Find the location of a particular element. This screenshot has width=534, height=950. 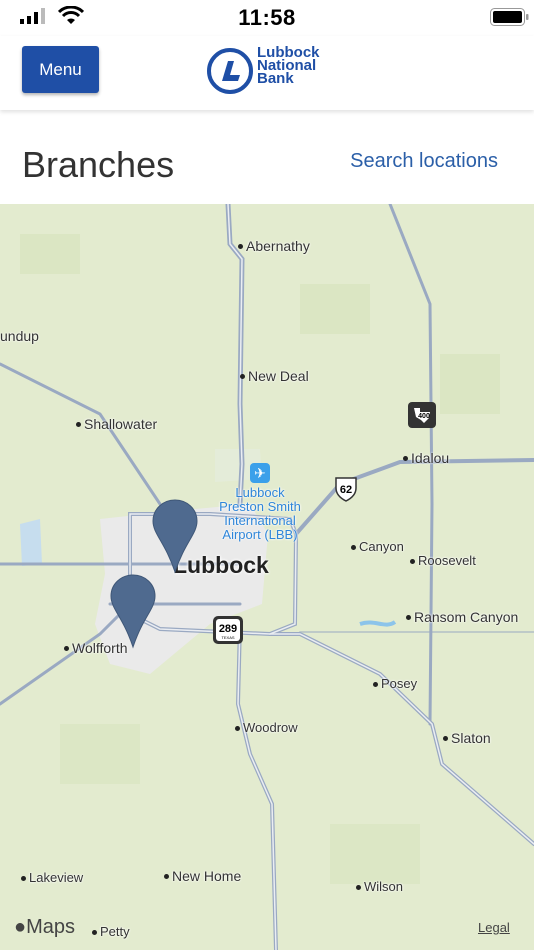

place-roundup: undup is located at coordinates (19, 336).